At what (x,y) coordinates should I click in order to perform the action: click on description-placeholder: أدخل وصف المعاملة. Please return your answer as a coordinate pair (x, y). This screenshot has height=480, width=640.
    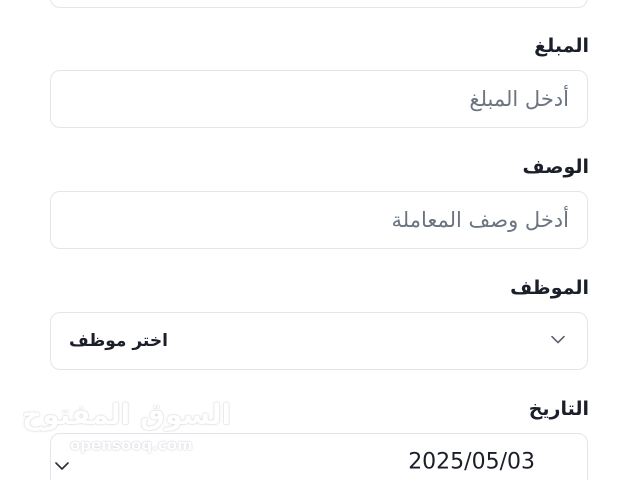
    Looking at the image, I should click on (480, 220).